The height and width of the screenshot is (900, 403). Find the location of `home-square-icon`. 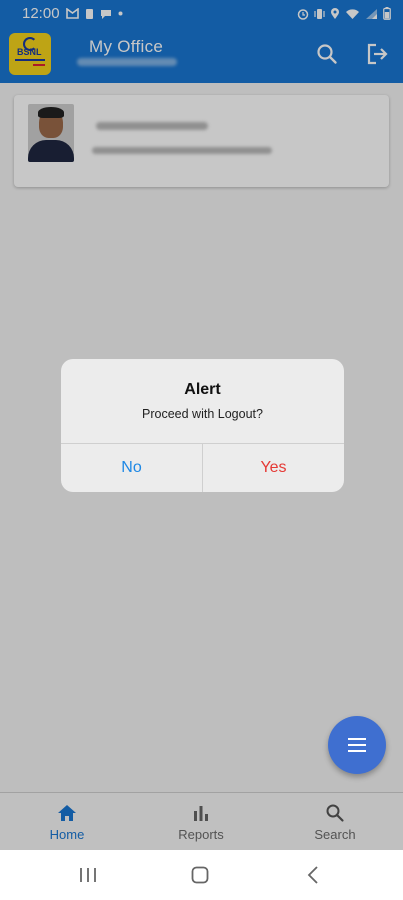

home-square-icon is located at coordinates (200, 875).